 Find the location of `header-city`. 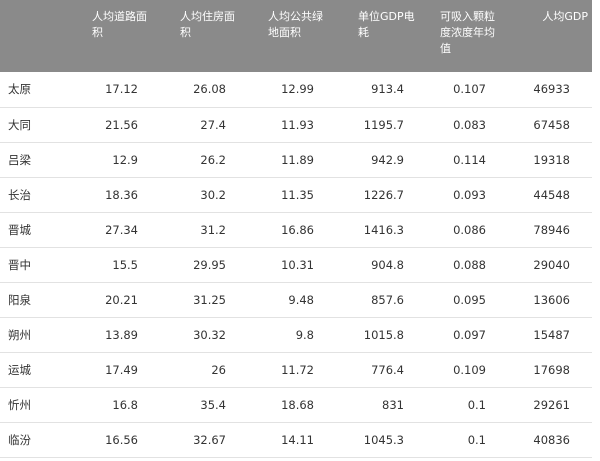

header-city is located at coordinates (36, 36).